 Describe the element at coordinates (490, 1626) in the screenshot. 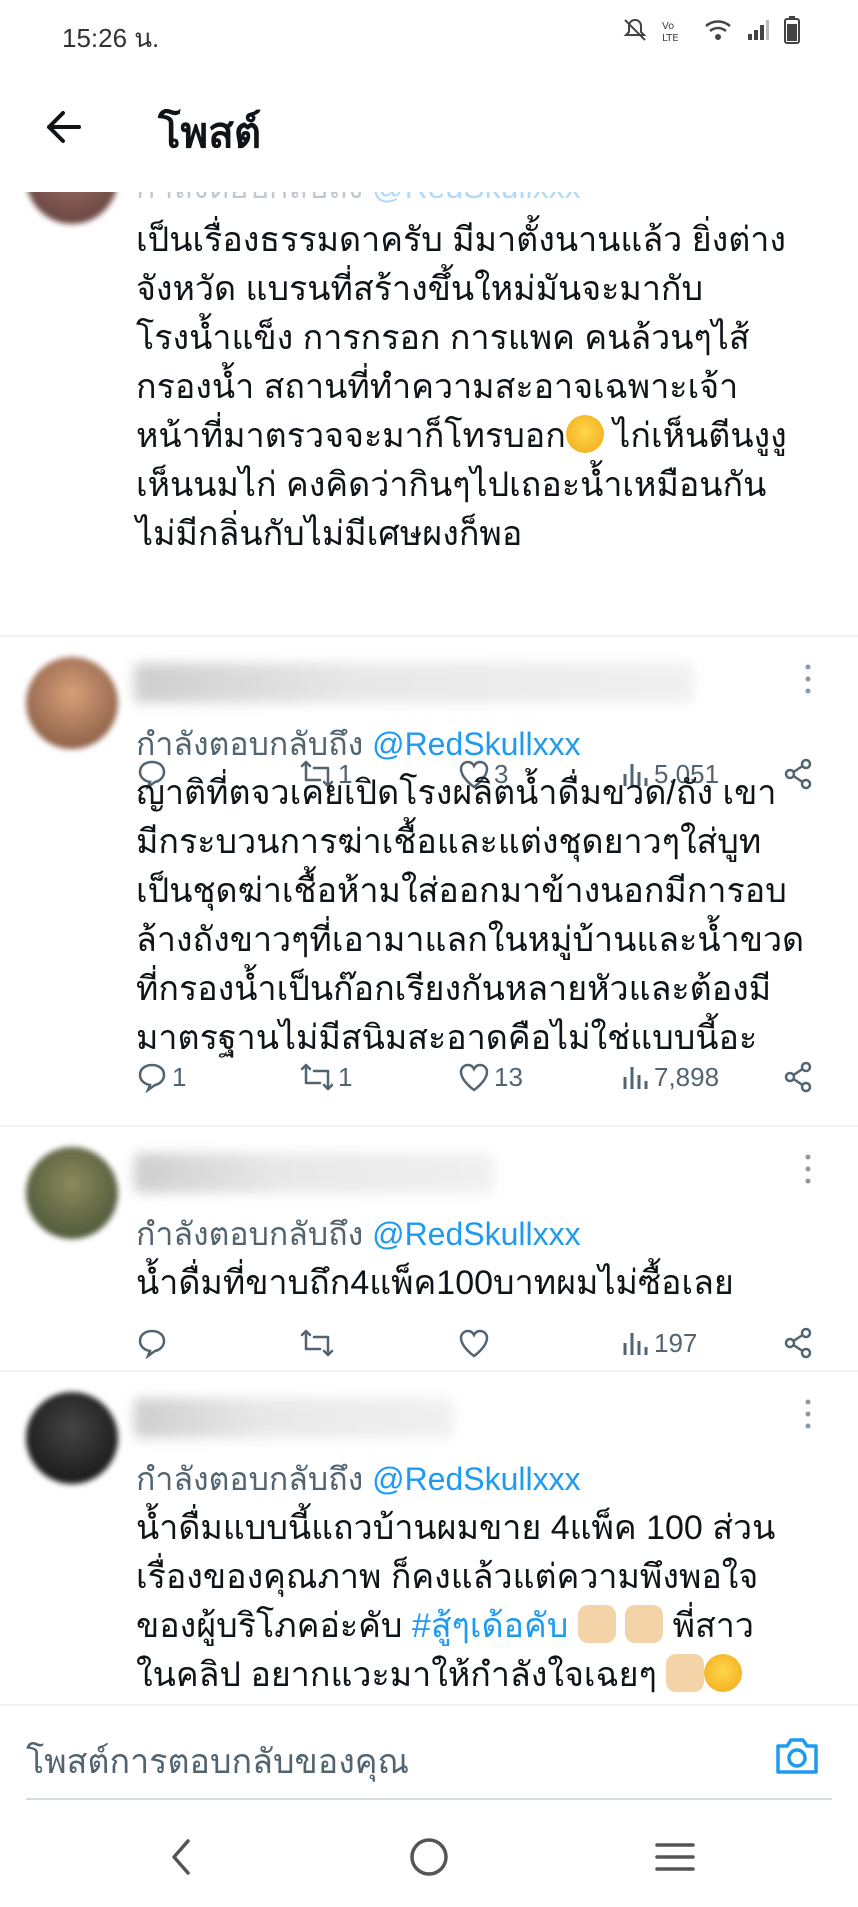

I see `hashtag-link: #สู้ๆเด้อคับ` at that location.